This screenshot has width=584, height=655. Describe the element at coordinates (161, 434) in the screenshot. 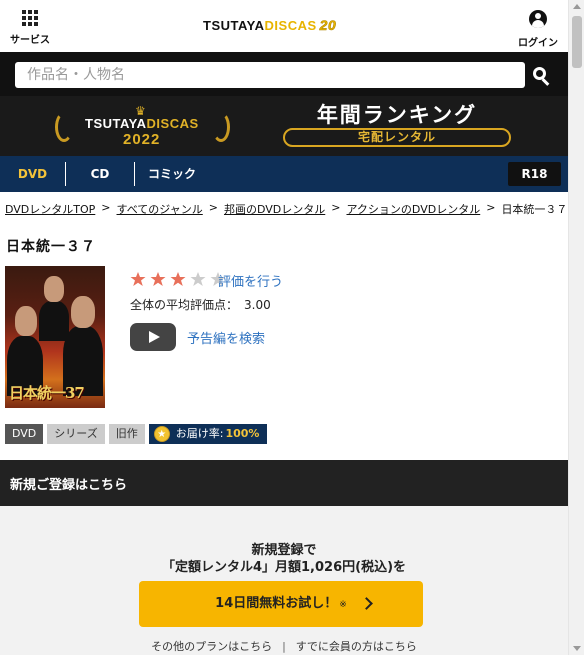

I see `medal-icon: ★` at that location.